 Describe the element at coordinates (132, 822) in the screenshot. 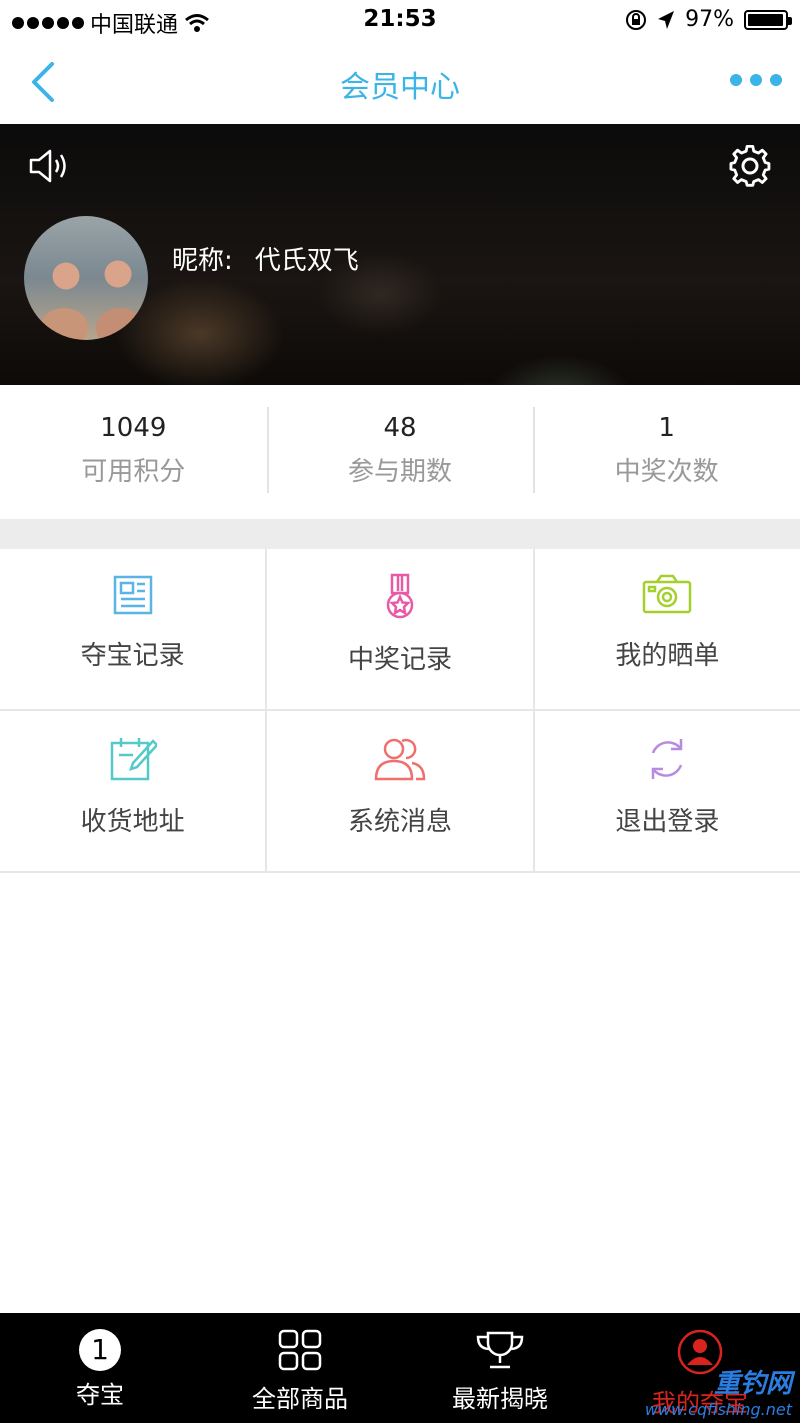

I see `menu-item-label: 收货地址` at that location.